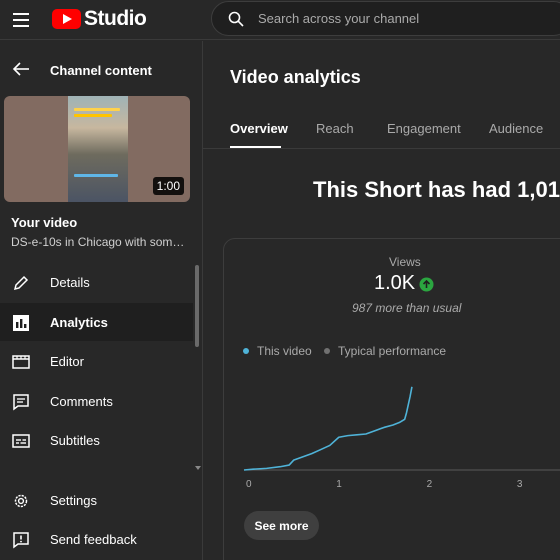  Describe the element at coordinates (405, 262) in the screenshot. I see `views-label: Views` at that location.